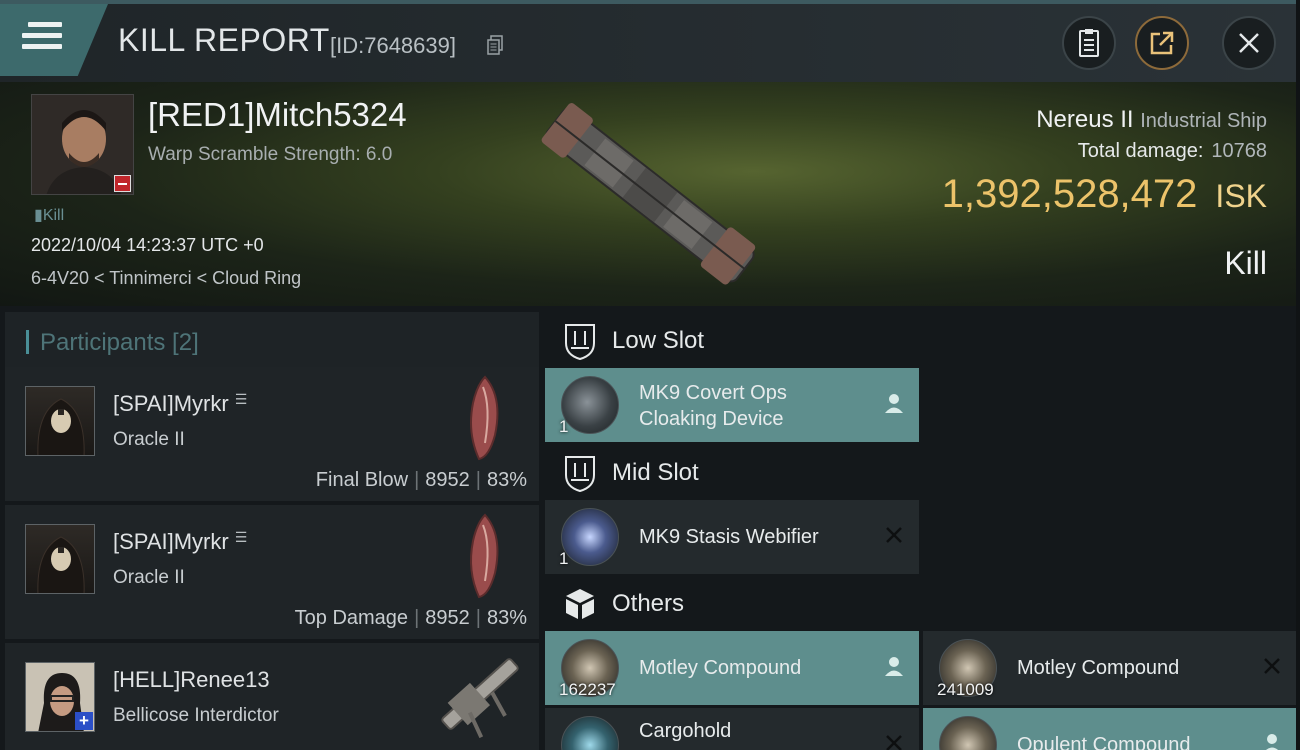 The image size is (1300, 750). I want to click on low-slot-header: Low Slot, so click(626, 341).